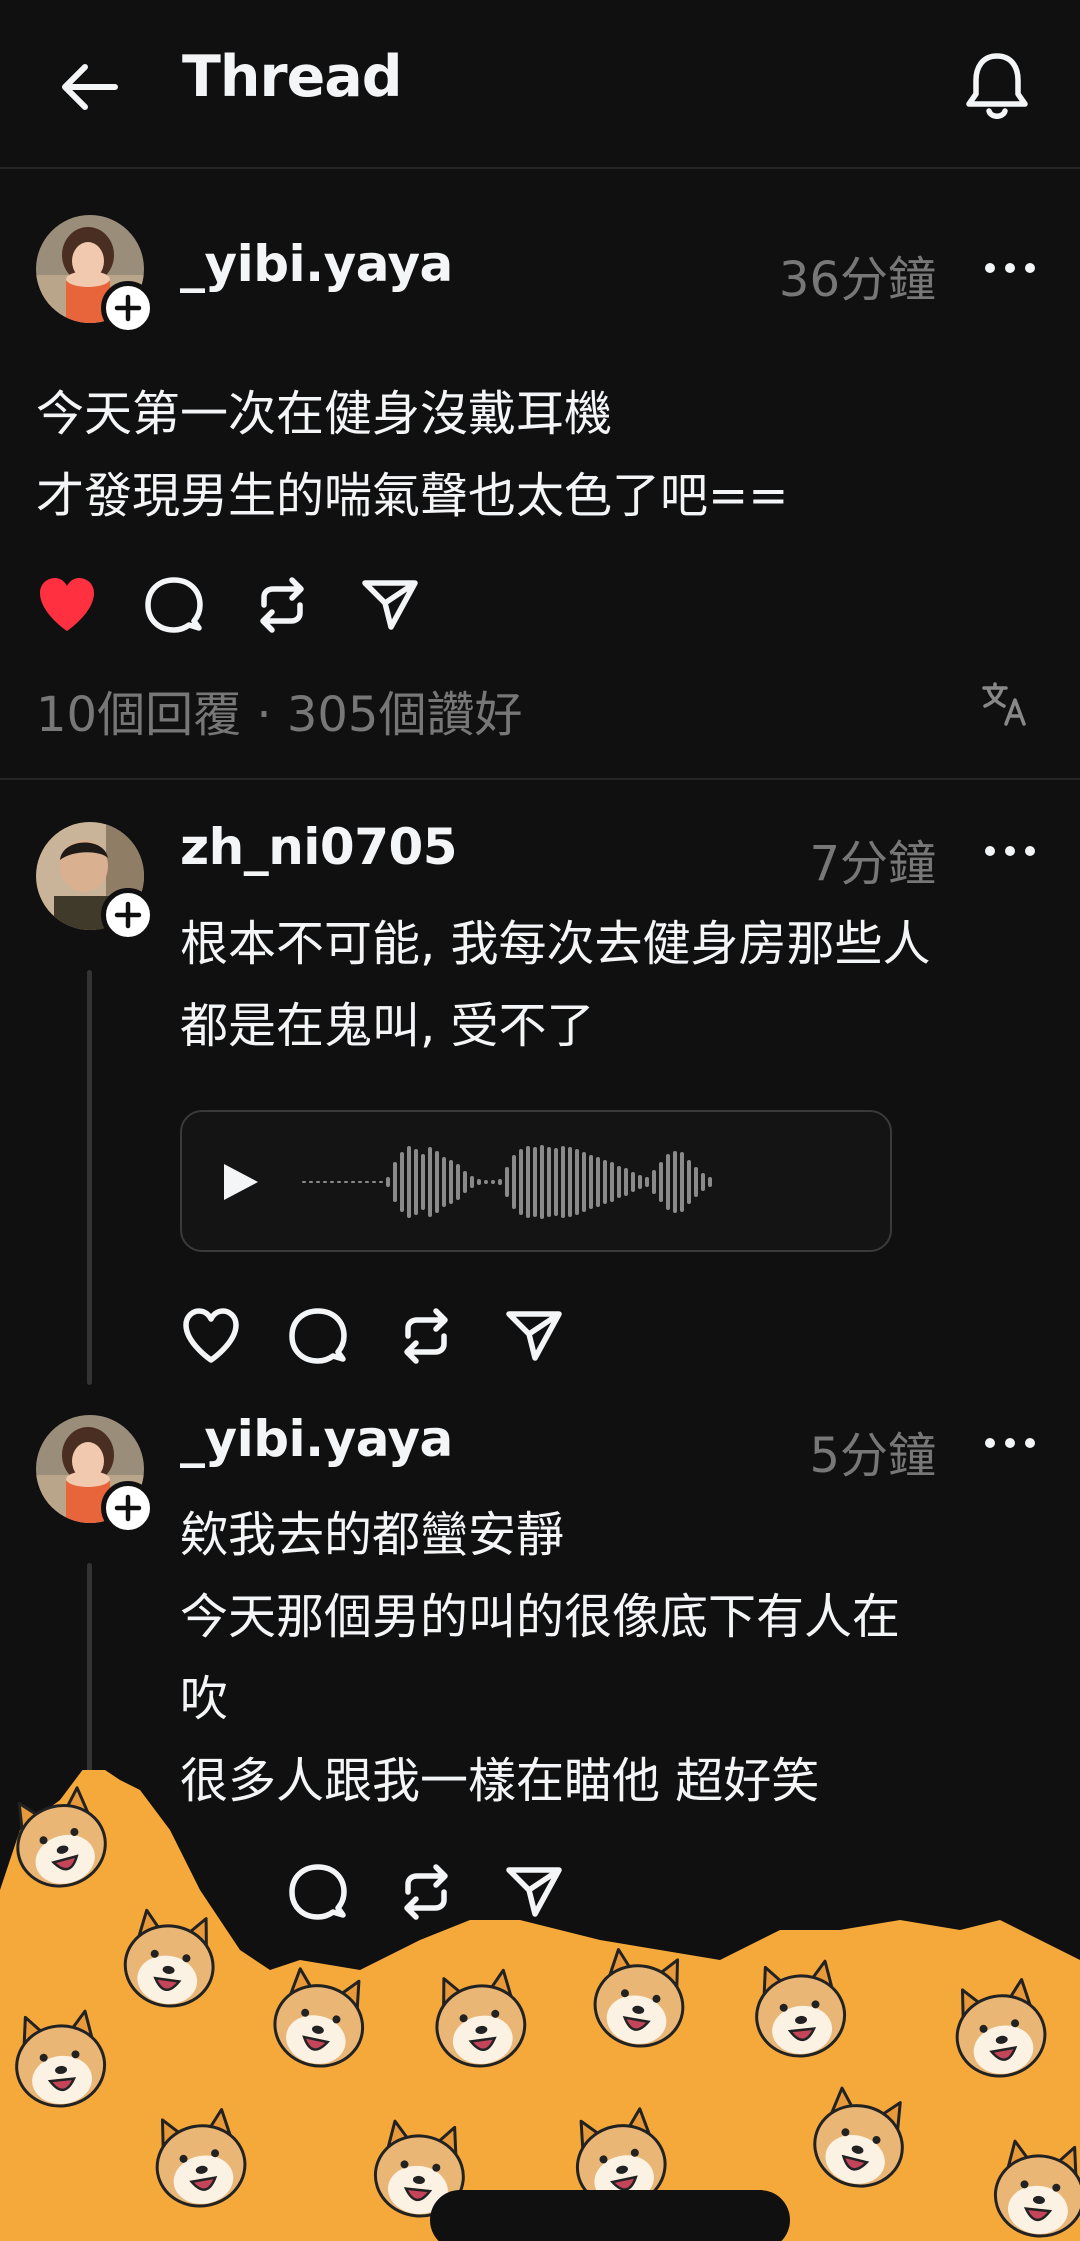 Image resolution: width=1080 pixels, height=2241 pixels. I want to click on thread-line, so click(89, 1177).